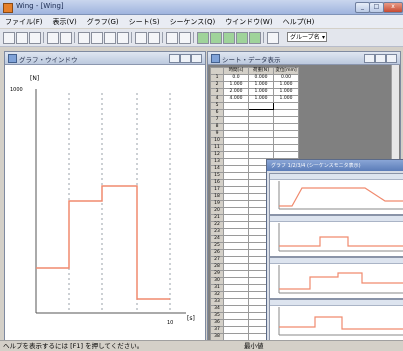 Image resolution: width=403 pixels, height=351 pixels. I want to click on preview-icon, so click(66, 38).